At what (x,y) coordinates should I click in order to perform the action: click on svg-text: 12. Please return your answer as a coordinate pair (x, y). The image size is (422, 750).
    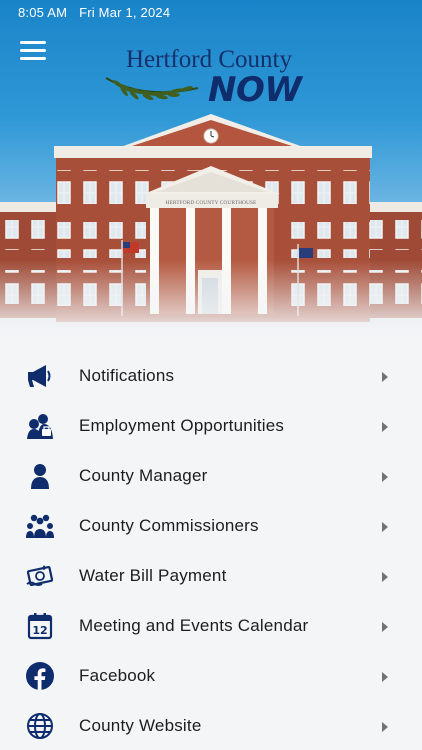
    Looking at the image, I should click on (39, 630).